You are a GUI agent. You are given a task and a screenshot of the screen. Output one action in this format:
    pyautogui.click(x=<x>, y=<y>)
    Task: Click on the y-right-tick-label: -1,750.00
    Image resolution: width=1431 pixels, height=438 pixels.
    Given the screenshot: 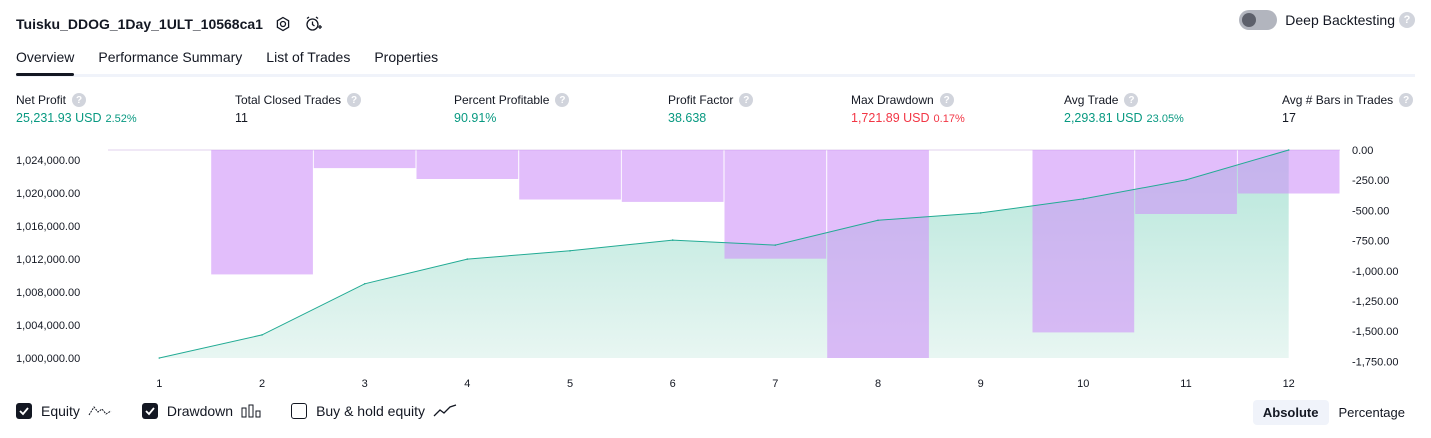 What is the action you would take?
    pyautogui.click(x=1375, y=362)
    